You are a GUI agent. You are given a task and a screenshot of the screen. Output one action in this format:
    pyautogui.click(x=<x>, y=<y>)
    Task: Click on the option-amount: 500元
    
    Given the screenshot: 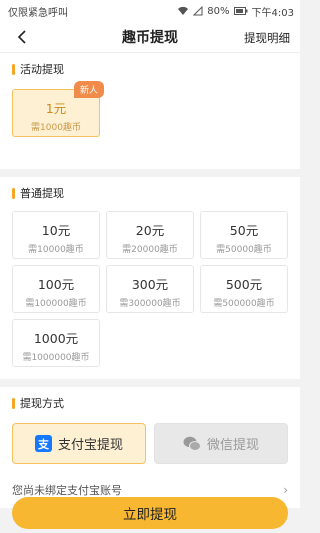 What is the action you would take?
    pyautogui.click(x=244, y=284)
    